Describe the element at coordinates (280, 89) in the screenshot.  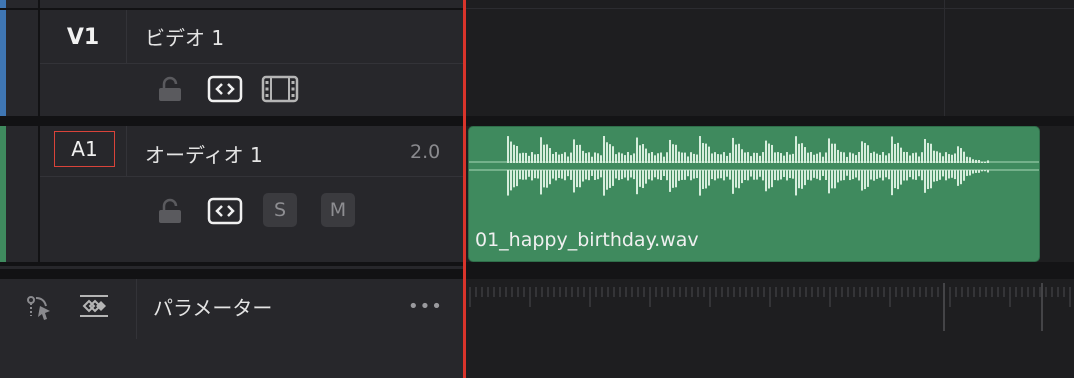
I see `film-icon` at that location.